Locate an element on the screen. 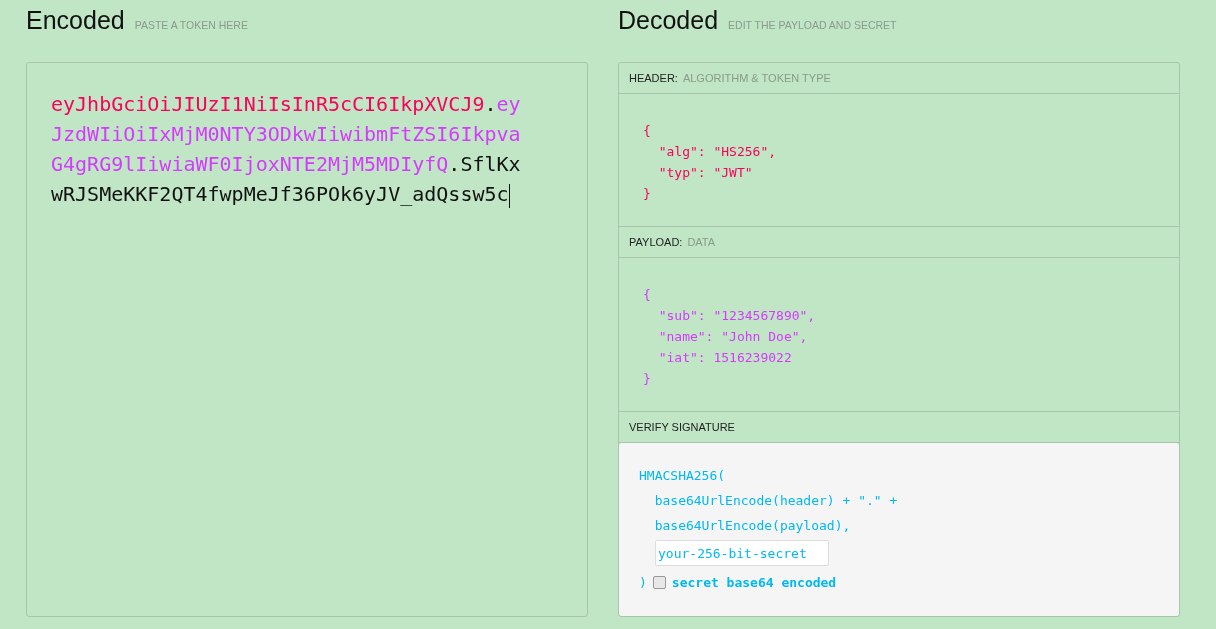 The image size is (1216, 629). code-line: base64UrlEncode(header) + "." + is located at coordinates (776, 501).